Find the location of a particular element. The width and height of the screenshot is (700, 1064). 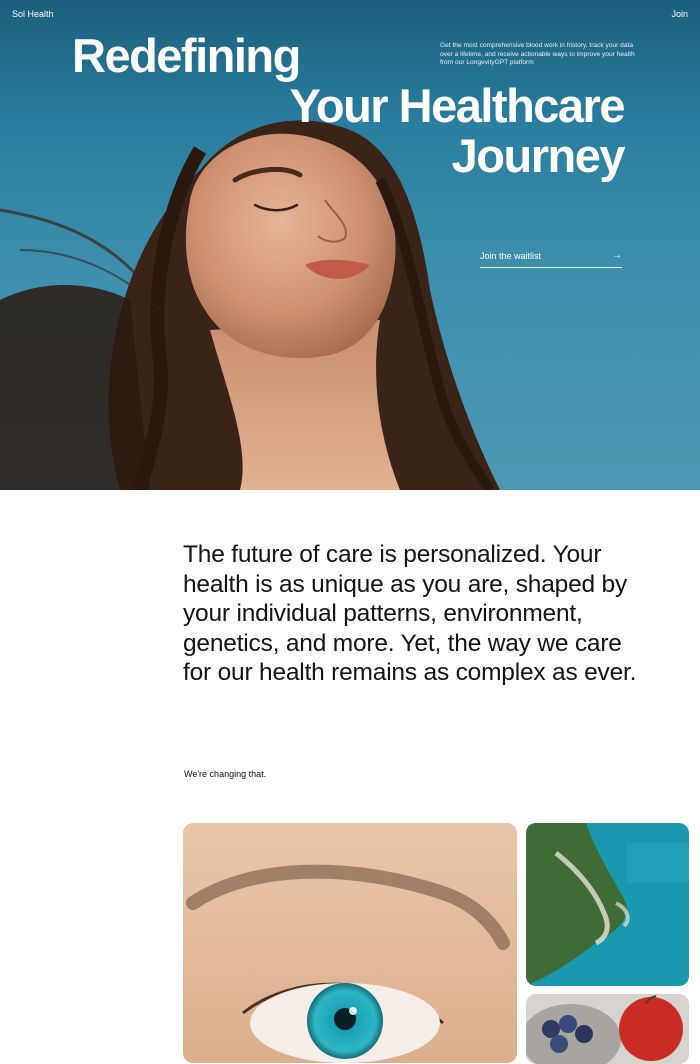

hero-headline-line3: Journey is located at coordinates (538, 155).